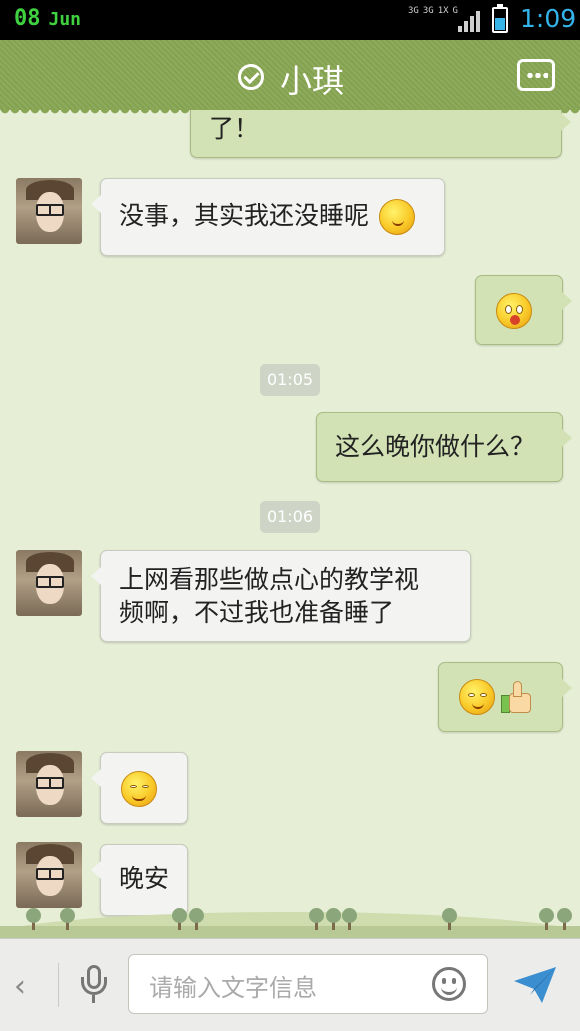 The width and height of the screenshot is (580, 1031). What do you see at coordinates (514, 311) in the screenshot?
I see `surprised-icon` at bounding box center [514, 311].